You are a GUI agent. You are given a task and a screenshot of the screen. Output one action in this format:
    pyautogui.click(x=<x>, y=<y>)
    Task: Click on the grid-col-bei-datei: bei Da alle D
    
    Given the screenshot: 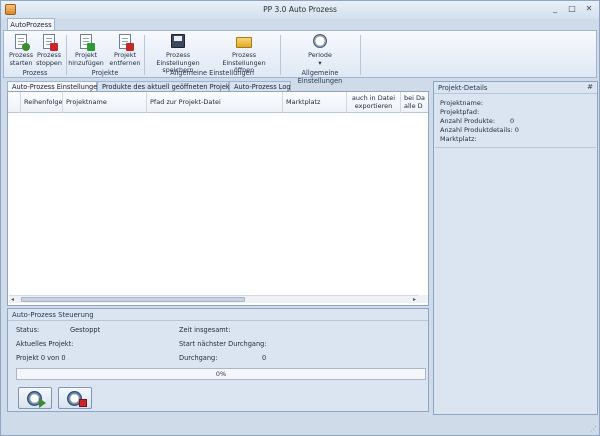 What is the action you would take?
    pyautogui.click(x=414, y=102)
    